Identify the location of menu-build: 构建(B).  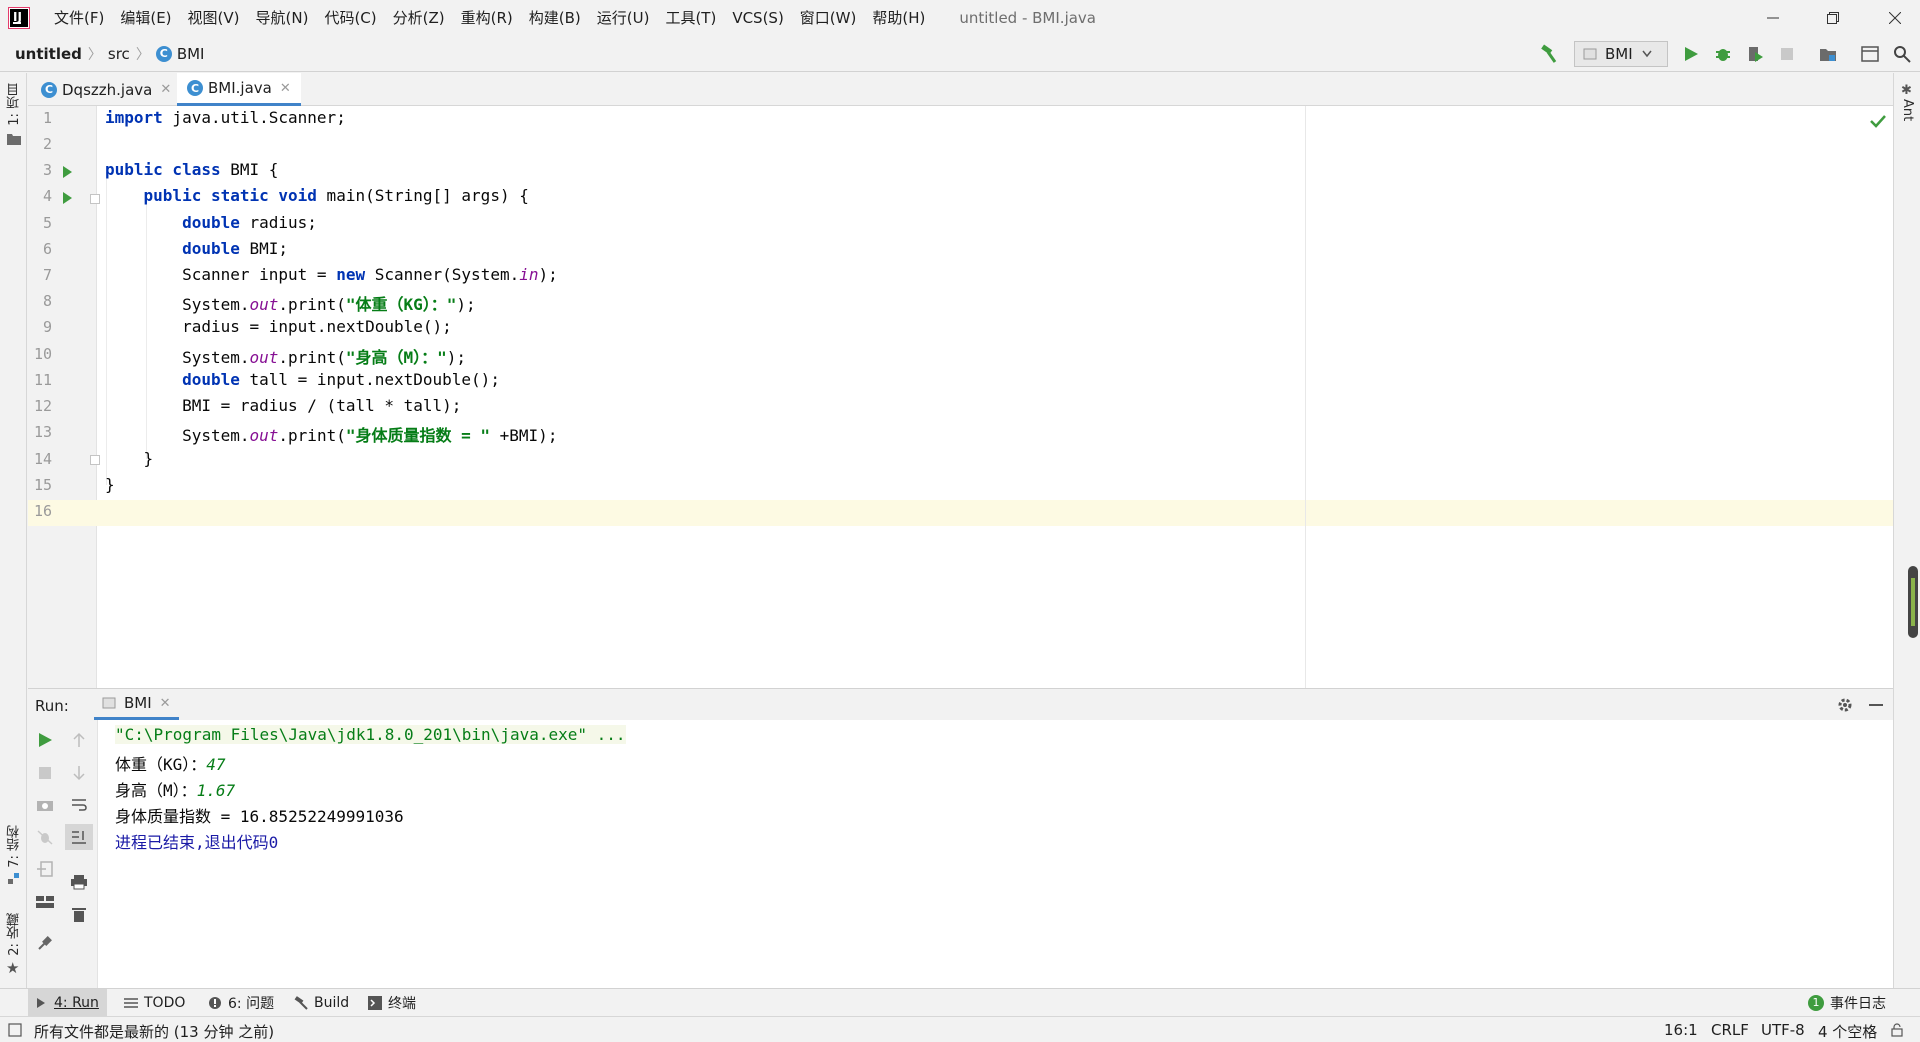
(555, 18).